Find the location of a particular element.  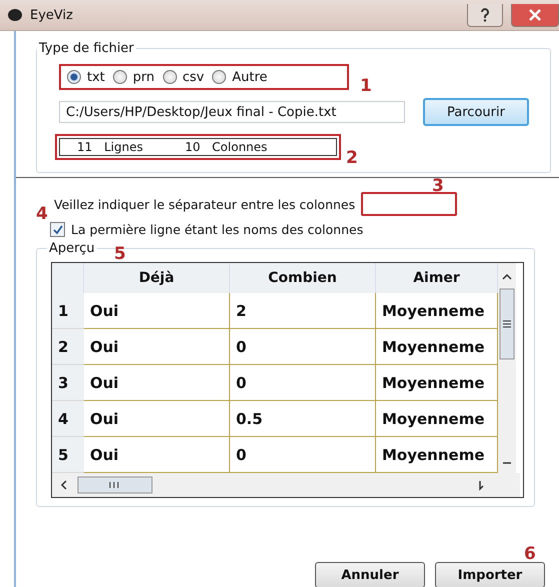

close-icon is located at coordinates (535, 15).